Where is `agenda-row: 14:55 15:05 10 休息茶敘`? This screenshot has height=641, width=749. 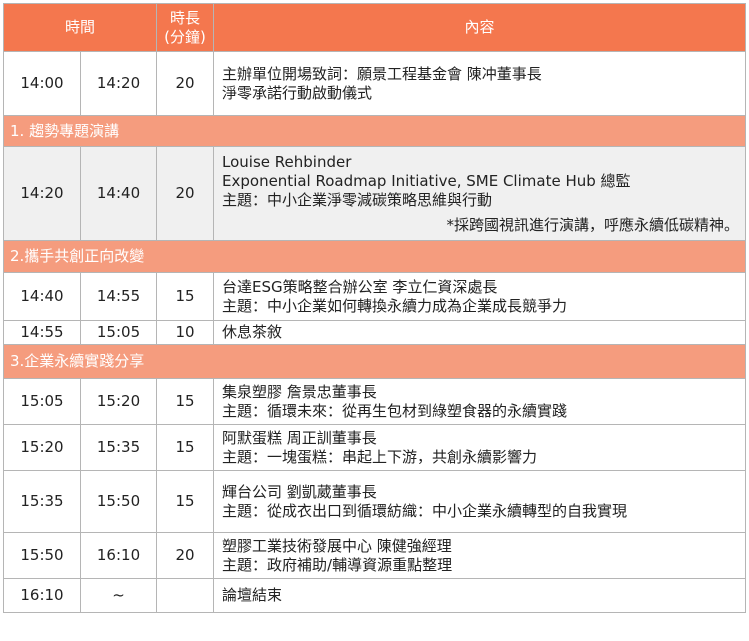 agenda-row: 14:55 15:05 10 休息茶敘 is located at coordinates (375, 332).